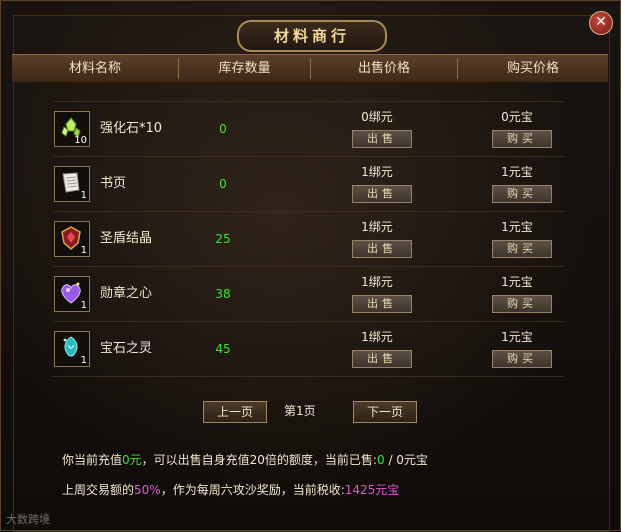  I want to click on table-row: 1 宝石之灵 45 1绑元 1元宝 出售 购买, so click(308, 349).